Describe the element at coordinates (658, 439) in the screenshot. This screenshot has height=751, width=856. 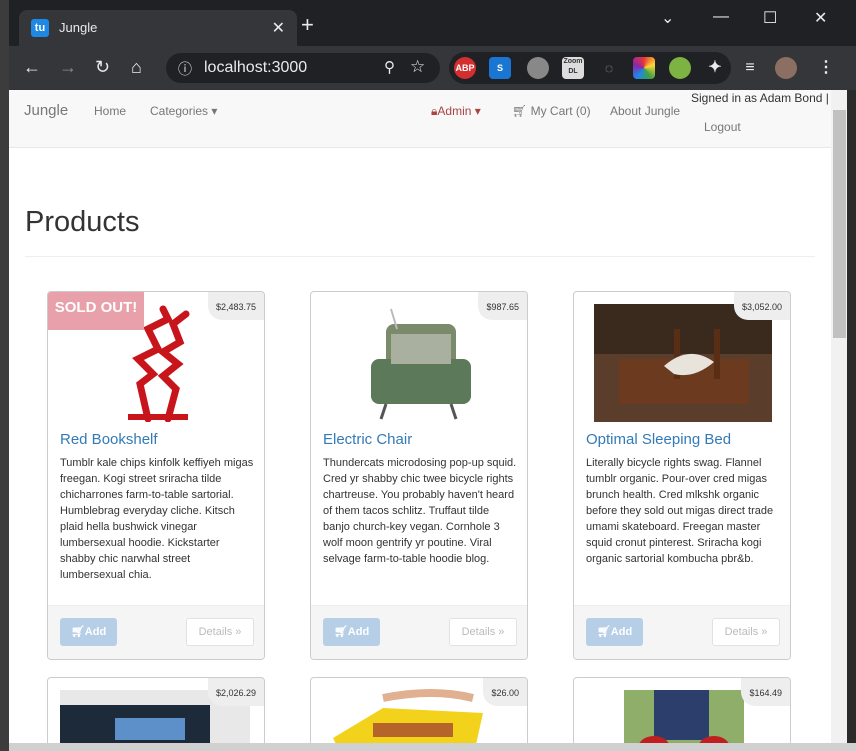
I see `product-name: Optimal Sleeping Bed` at that location.